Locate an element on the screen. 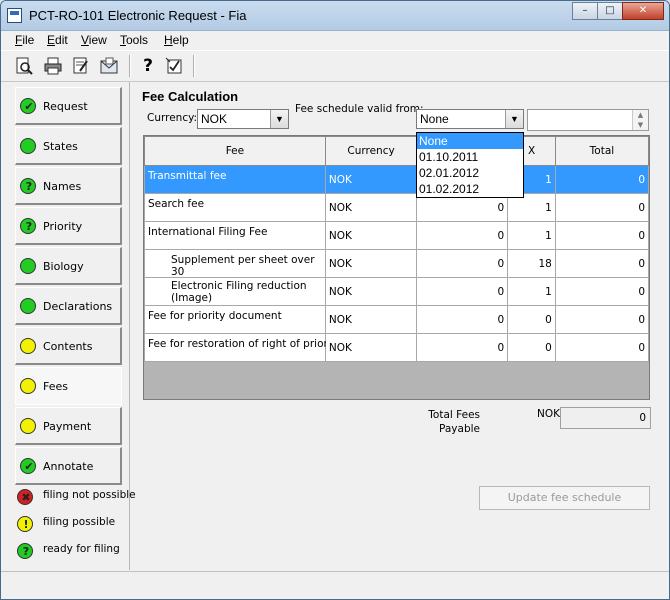  sidebar-item-annotate: ✔ Annotate is located at coordinates (68, 466).